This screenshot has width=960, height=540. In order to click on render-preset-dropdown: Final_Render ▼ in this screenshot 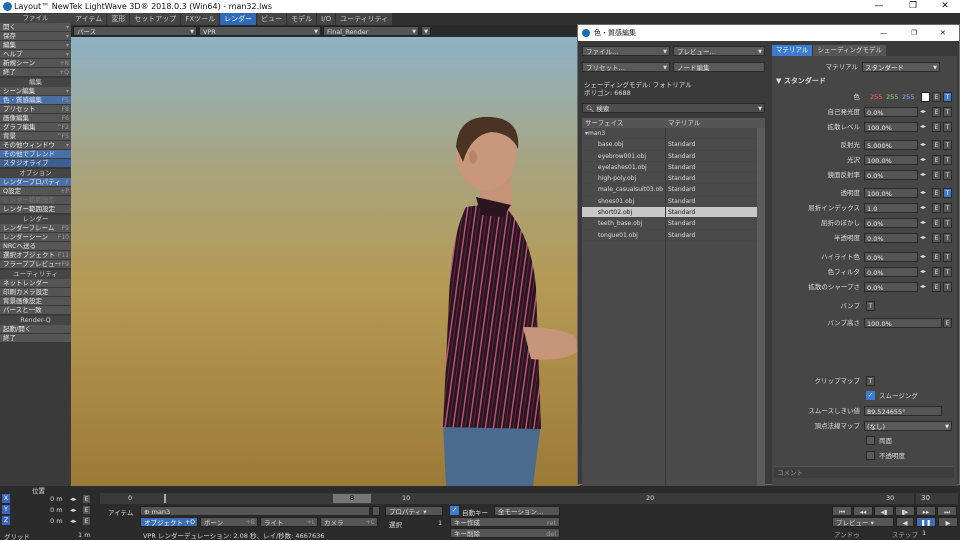, I will do `click(371, 31)`.